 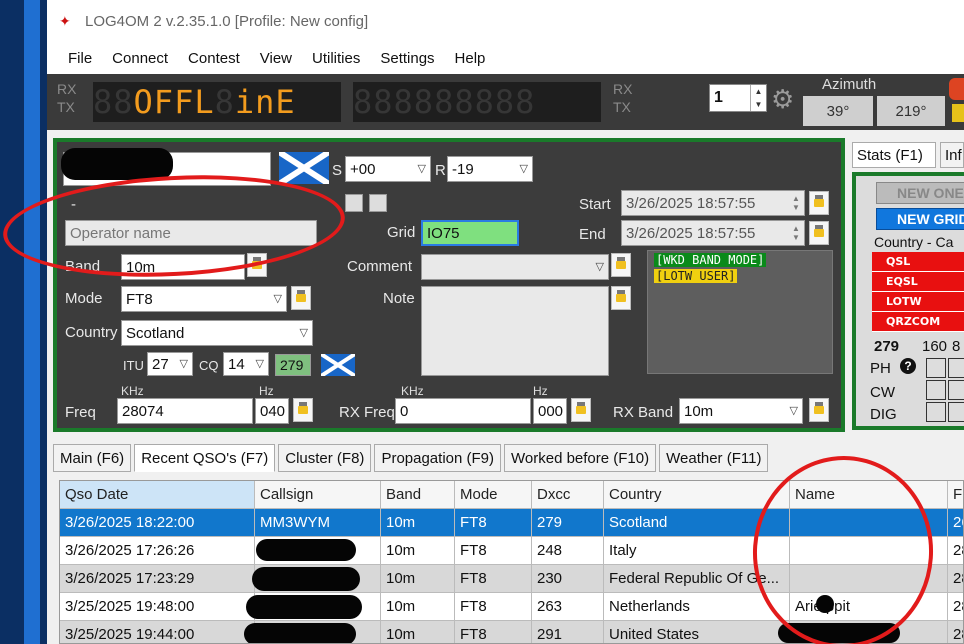 What do you see at coordinates (819, 203) in the screenshot?
I see `start-lock-icon` at bounding box center [819, 203].